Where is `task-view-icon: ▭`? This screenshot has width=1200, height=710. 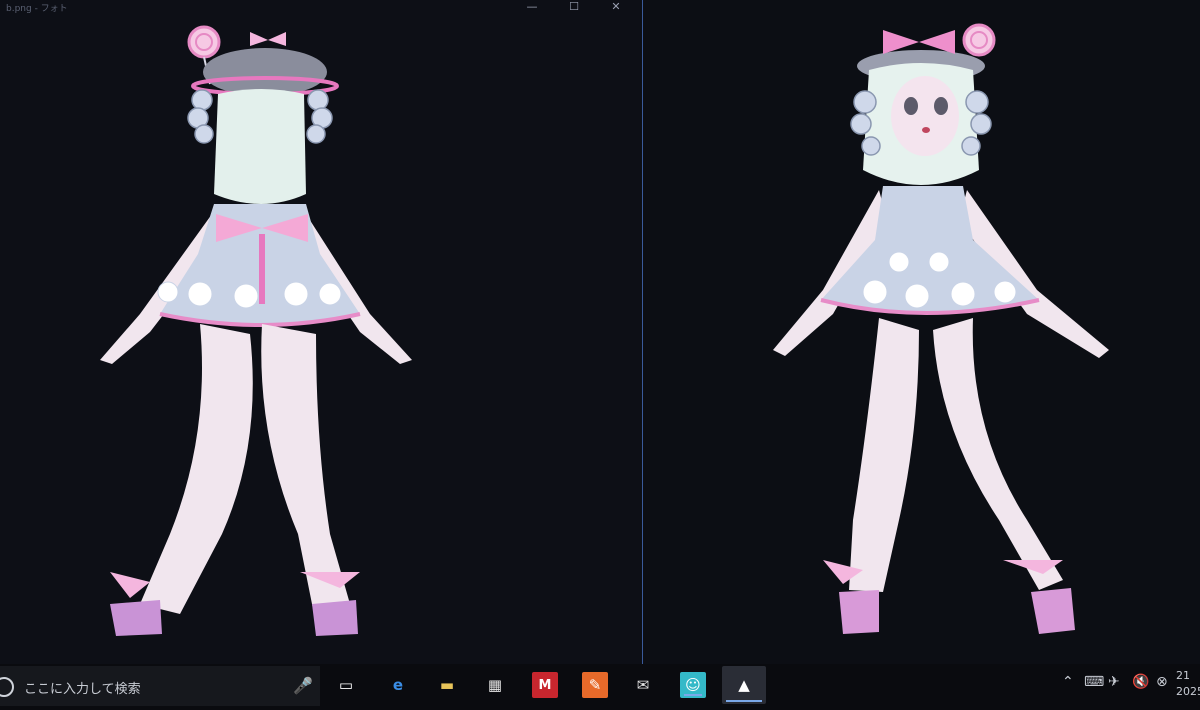 task-view-icon: ▭ is located at coordinates (346, 685).